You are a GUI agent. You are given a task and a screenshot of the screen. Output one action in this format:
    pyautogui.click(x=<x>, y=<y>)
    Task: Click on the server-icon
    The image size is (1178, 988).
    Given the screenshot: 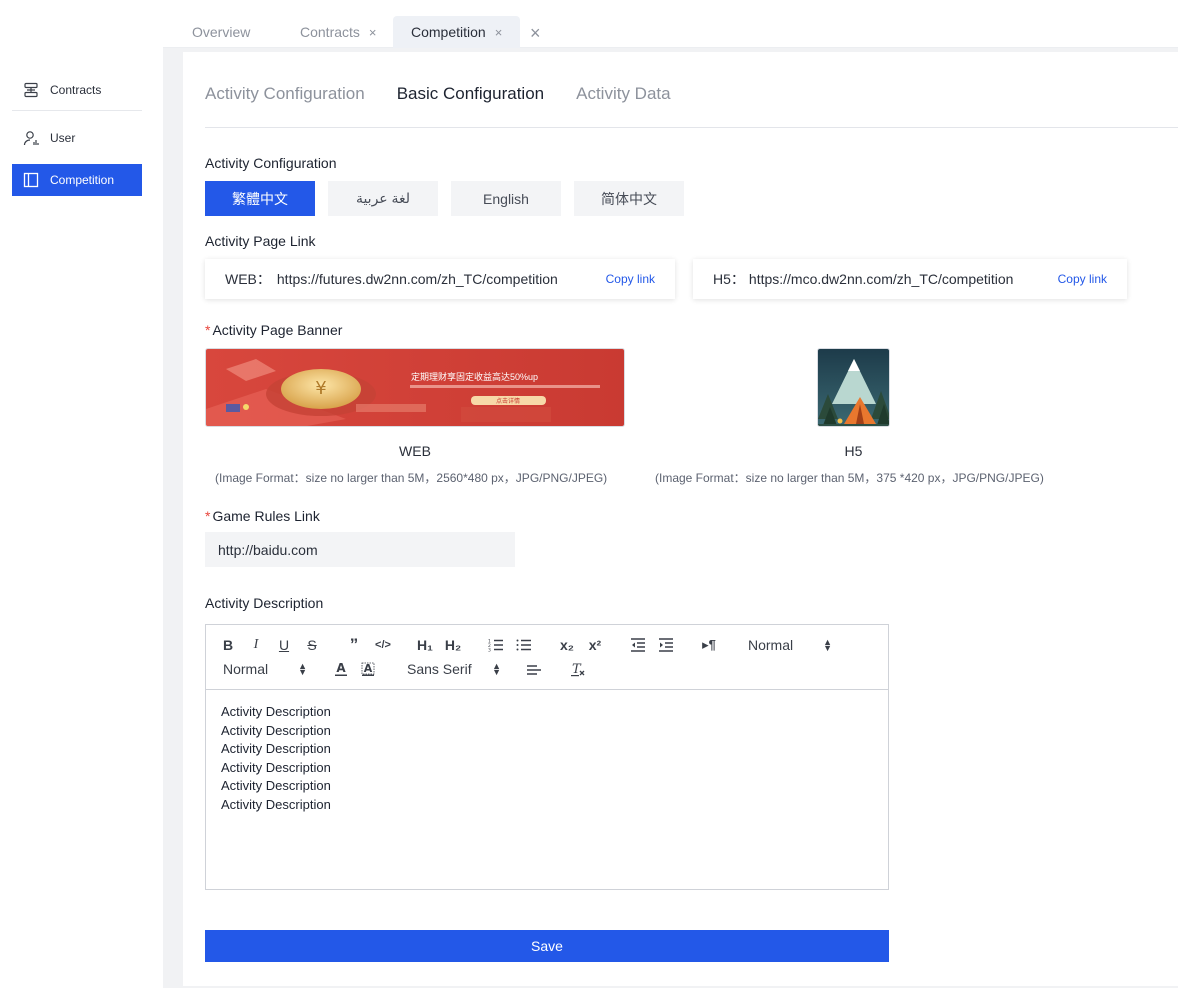 What is the action you would take?
    pyautogui.click(x=31, y=90)
    